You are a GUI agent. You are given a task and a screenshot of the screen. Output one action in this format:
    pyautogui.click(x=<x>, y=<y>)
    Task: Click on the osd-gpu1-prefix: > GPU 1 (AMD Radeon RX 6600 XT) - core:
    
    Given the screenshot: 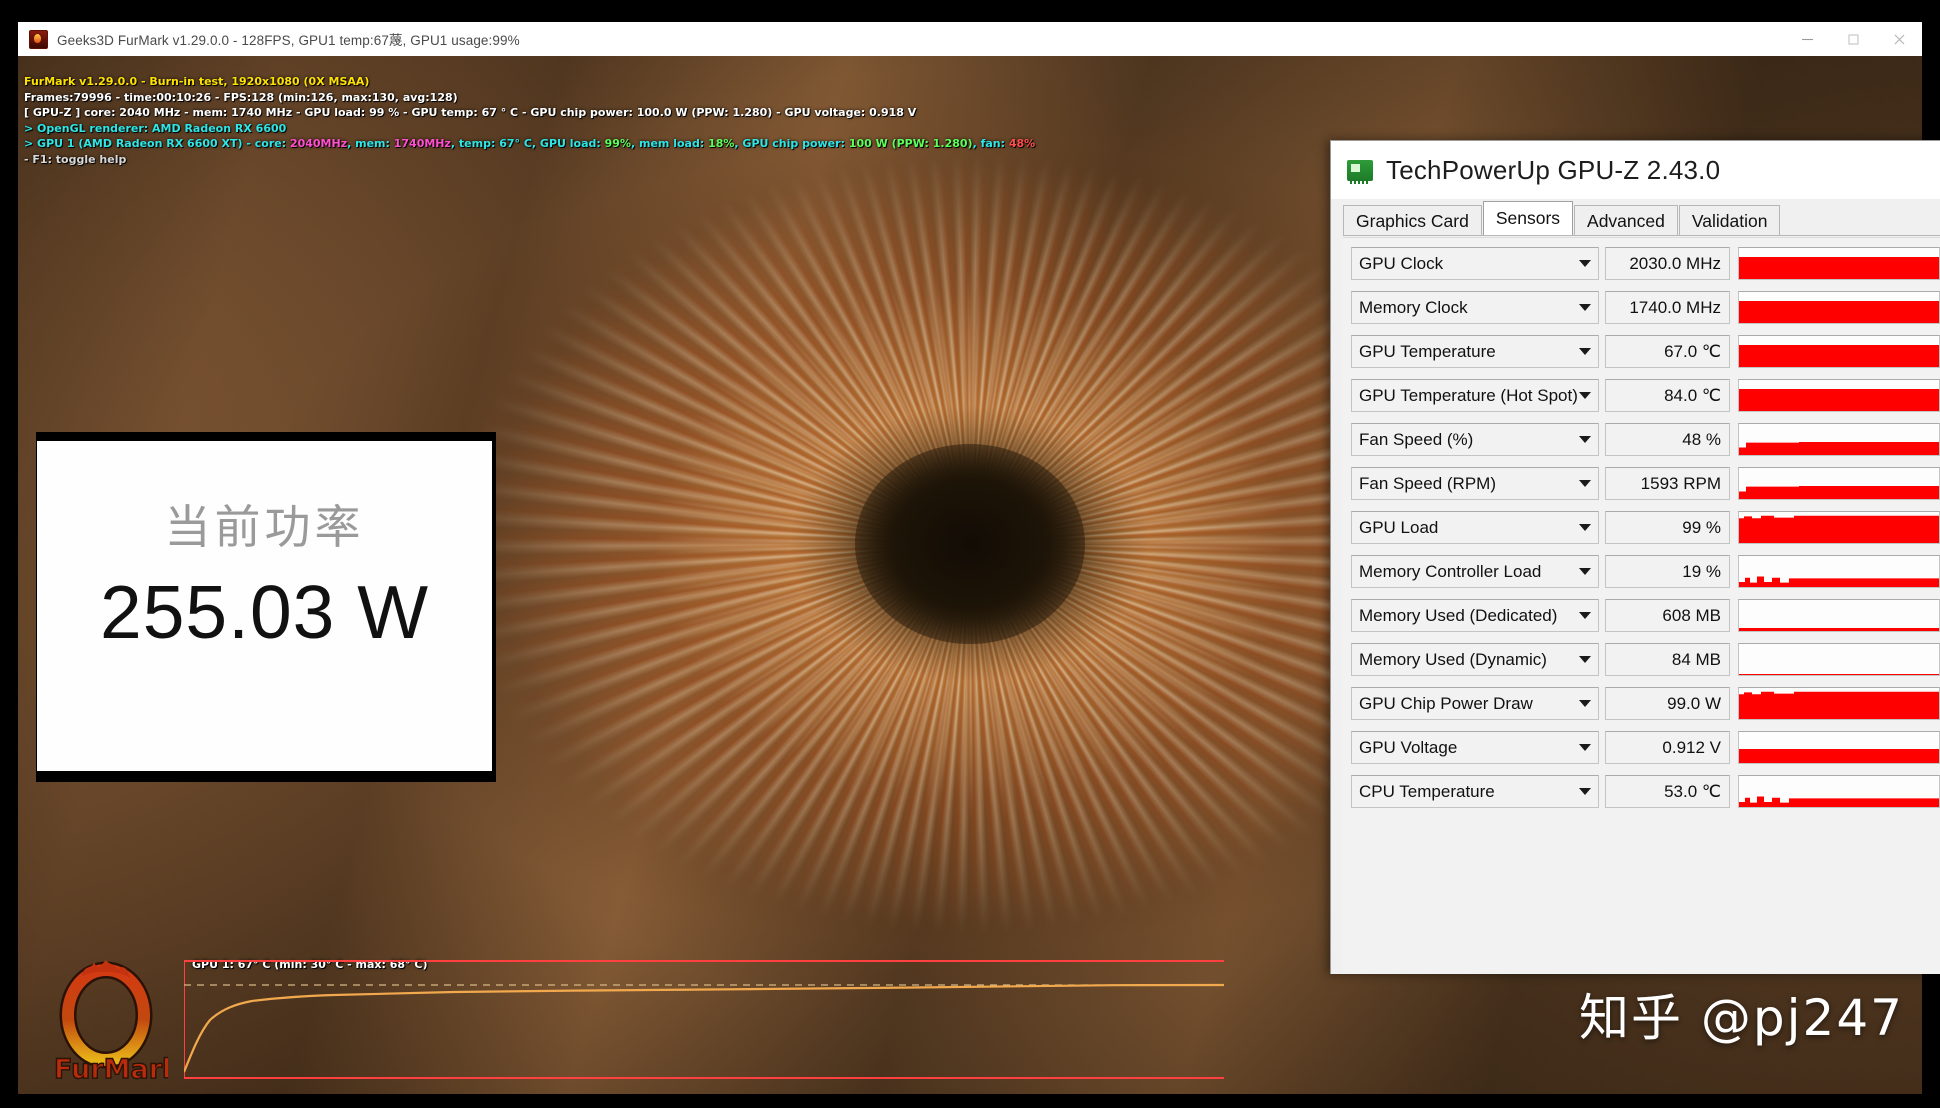 What is the action you would take?
    pyautogui.click(x=157, y=144)
    